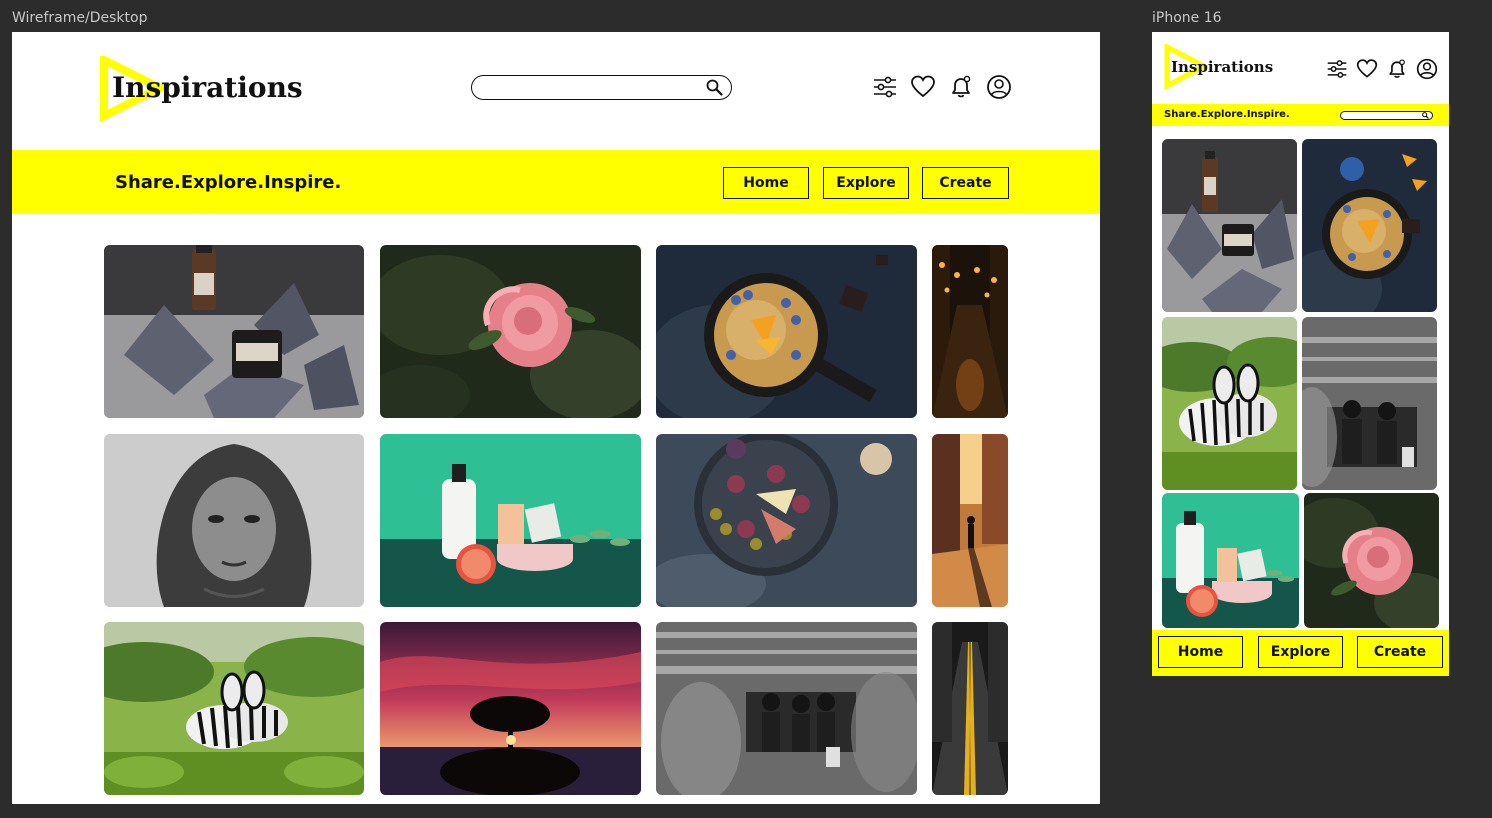 The height and width of the screenshot is (818, 1492). What do you see at coordinates (942, 87) in the screenshot?
I see `header-actions` at bounding box center [942, 87].